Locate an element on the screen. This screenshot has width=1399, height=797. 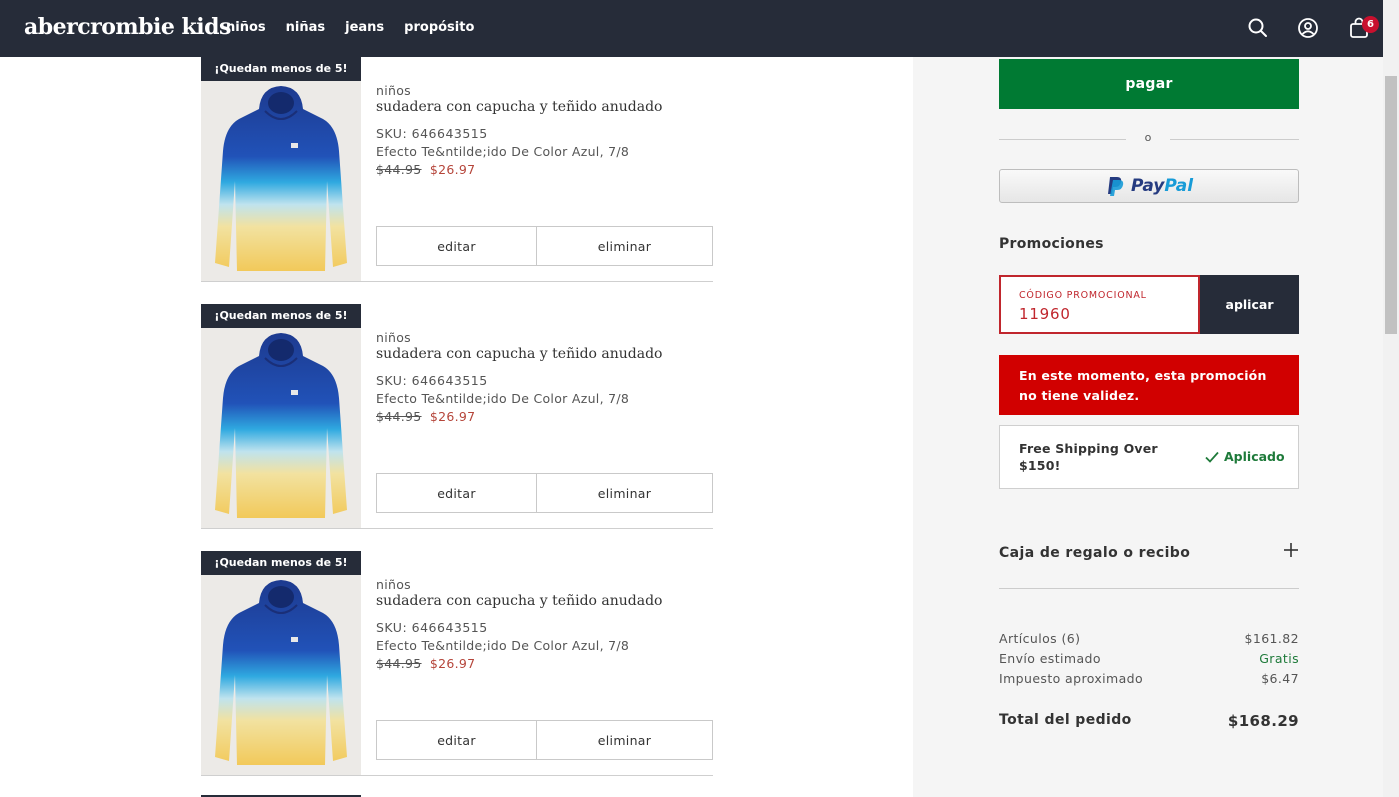
items-subtotal: $161.82 is located at coordinates (1271, 638).